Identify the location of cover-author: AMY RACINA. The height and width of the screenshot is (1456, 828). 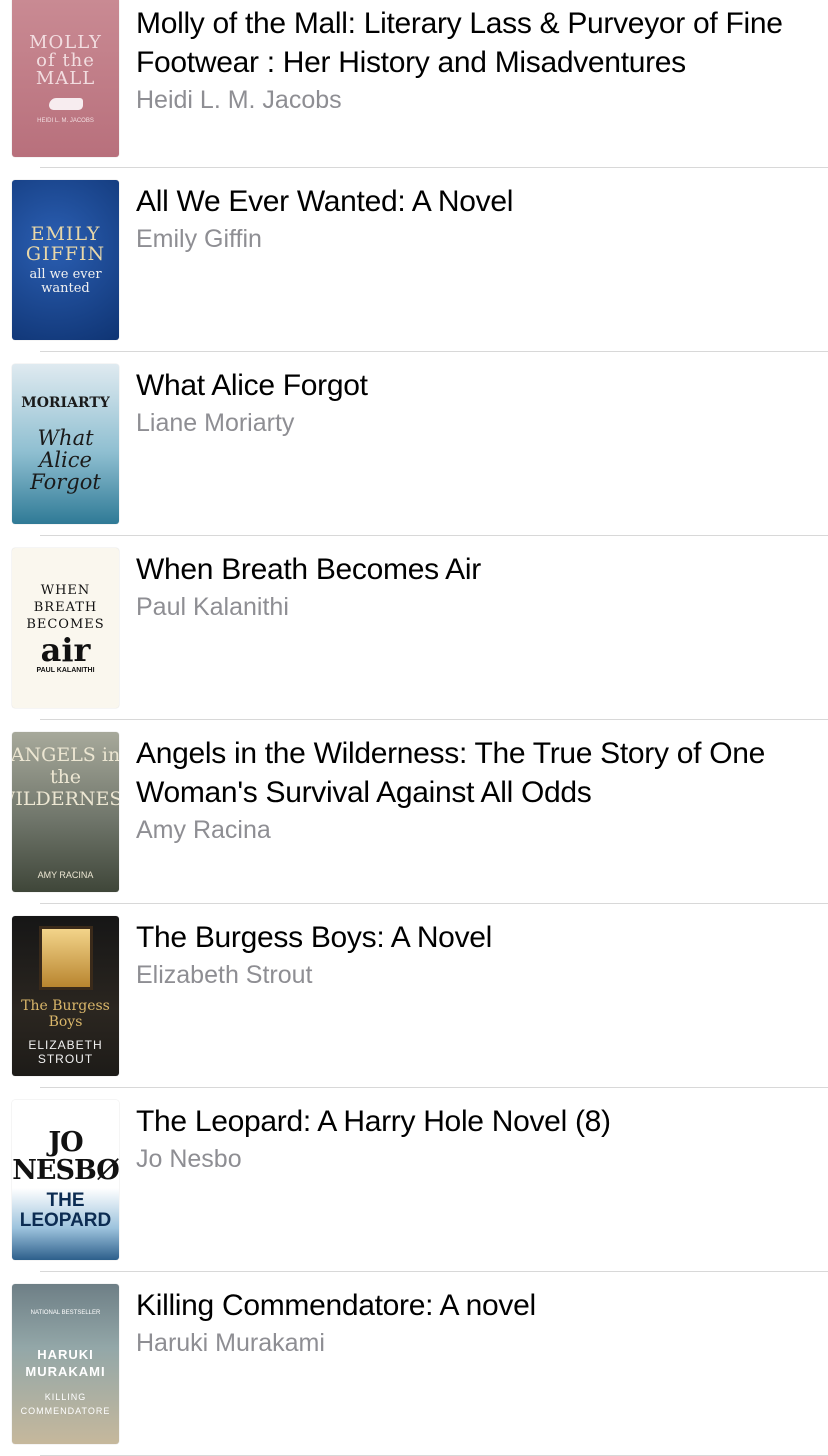
(65, 875).